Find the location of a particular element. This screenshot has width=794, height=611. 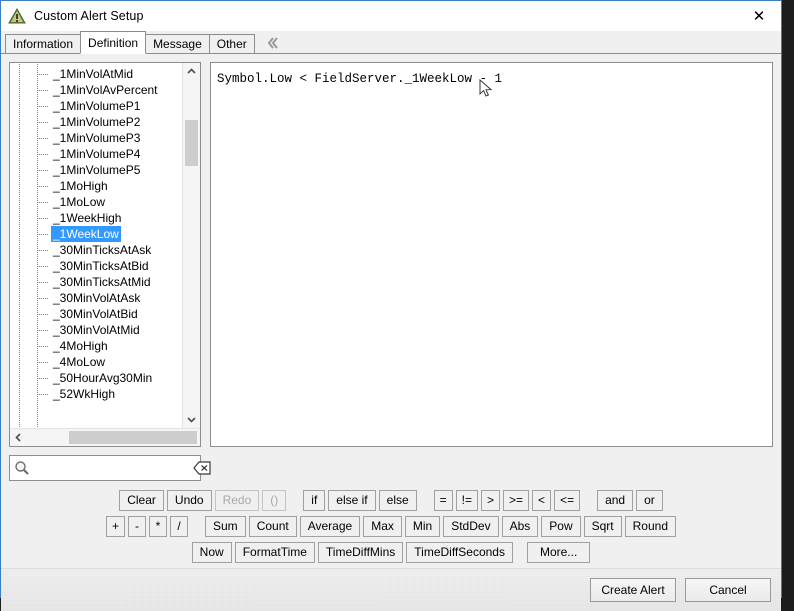

toolbar-button-round: Round is located at coordinates (650, 526).